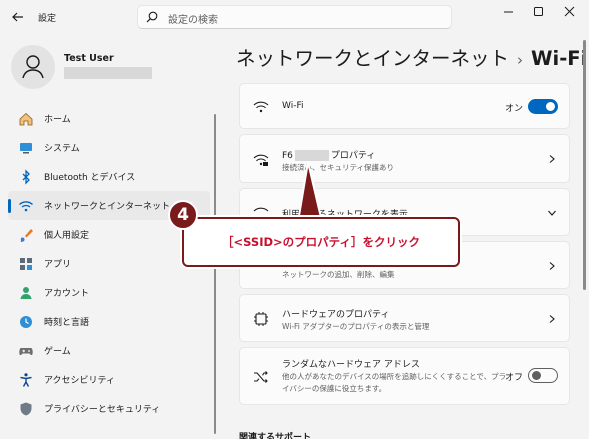 The image size is (589, 439). What do you see at coordinates (109, 321) in the screenshot?
I see `sidebar-item-time-language: 時刻と言語` at bounding box center [109, 321].